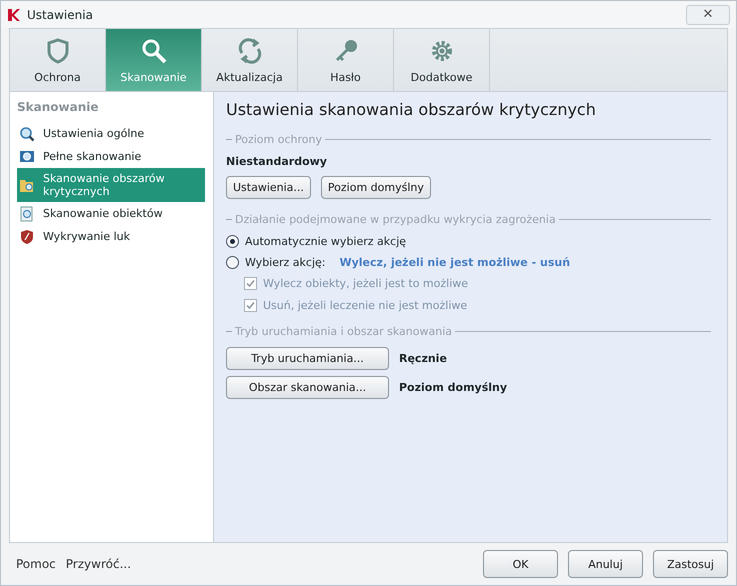  Describe the element at coordinates (36, 564) in the screenshot. I see `footer-link: Pomoc` at that location.